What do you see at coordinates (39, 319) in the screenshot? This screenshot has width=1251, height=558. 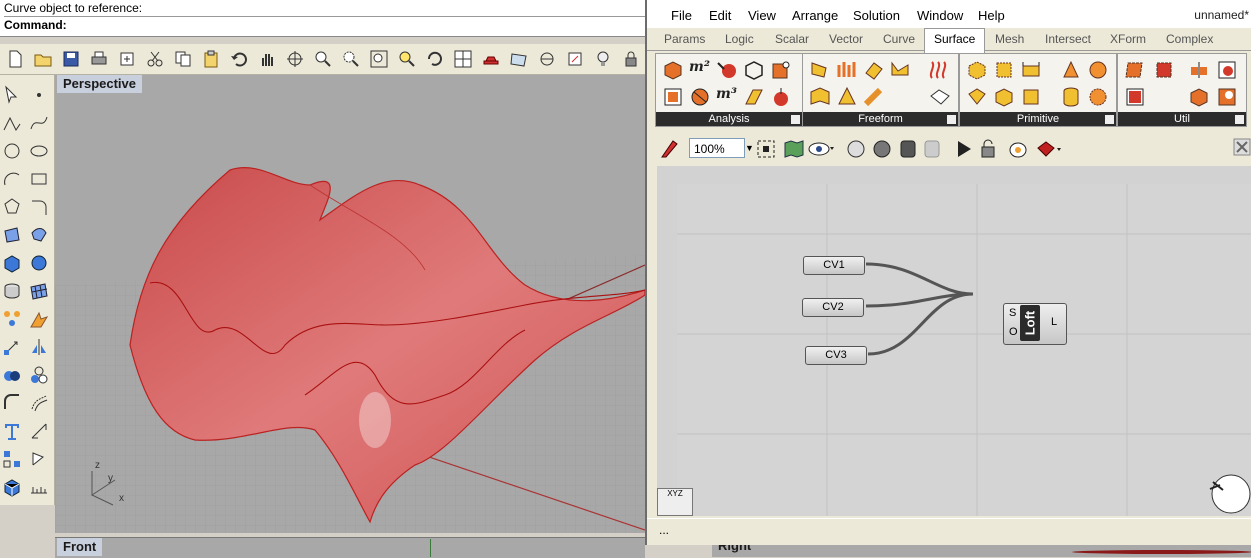 I see `explode-icon` at bounding box center [39, 319].